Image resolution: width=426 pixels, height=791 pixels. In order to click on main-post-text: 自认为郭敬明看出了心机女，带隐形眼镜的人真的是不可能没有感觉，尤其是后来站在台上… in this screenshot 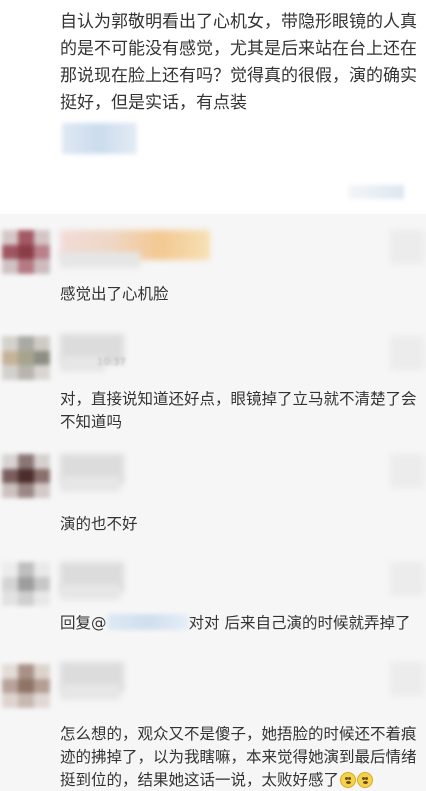, I will do `click(238, 62)`.